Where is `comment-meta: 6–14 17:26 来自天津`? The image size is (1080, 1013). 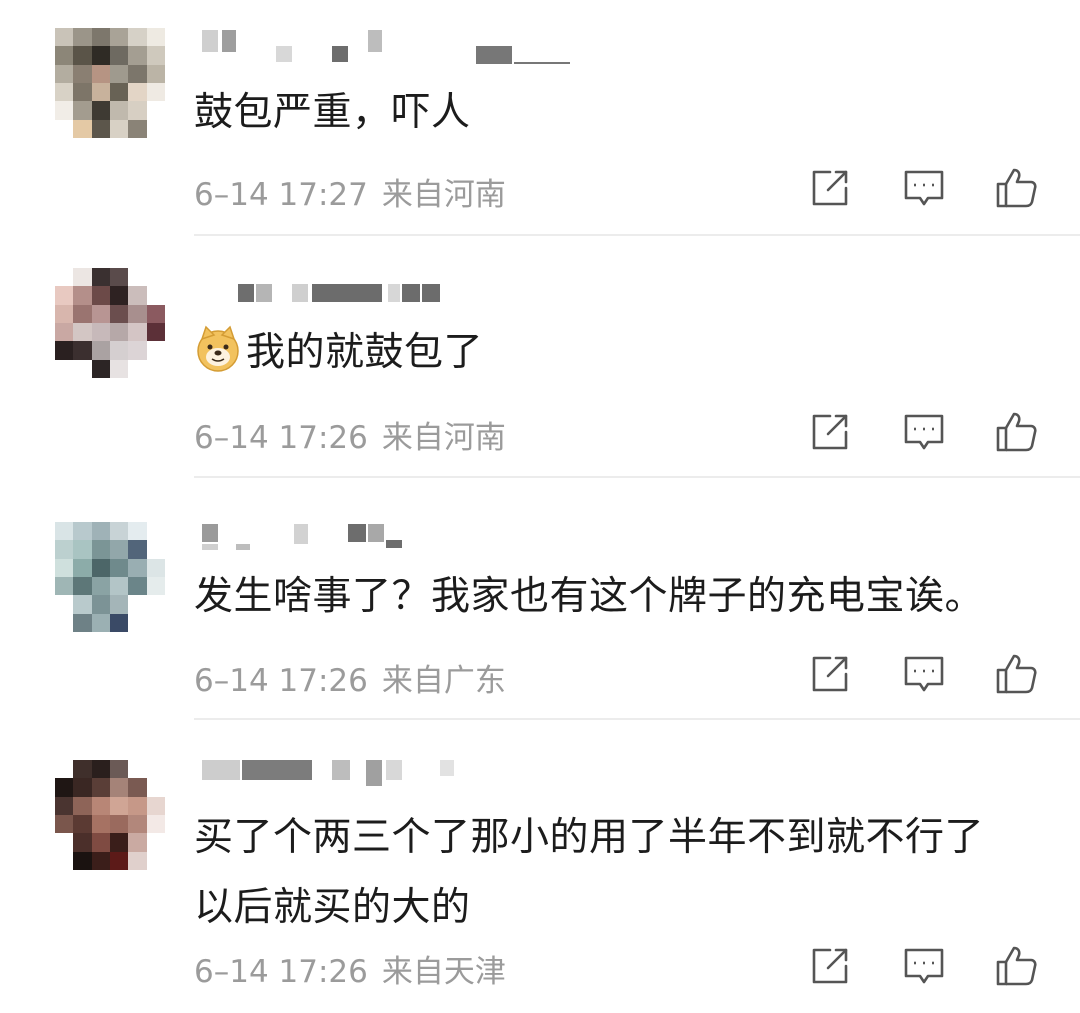 comment-meta: 6–14 17:26 来自天津 is located at coordinates (350, 968).